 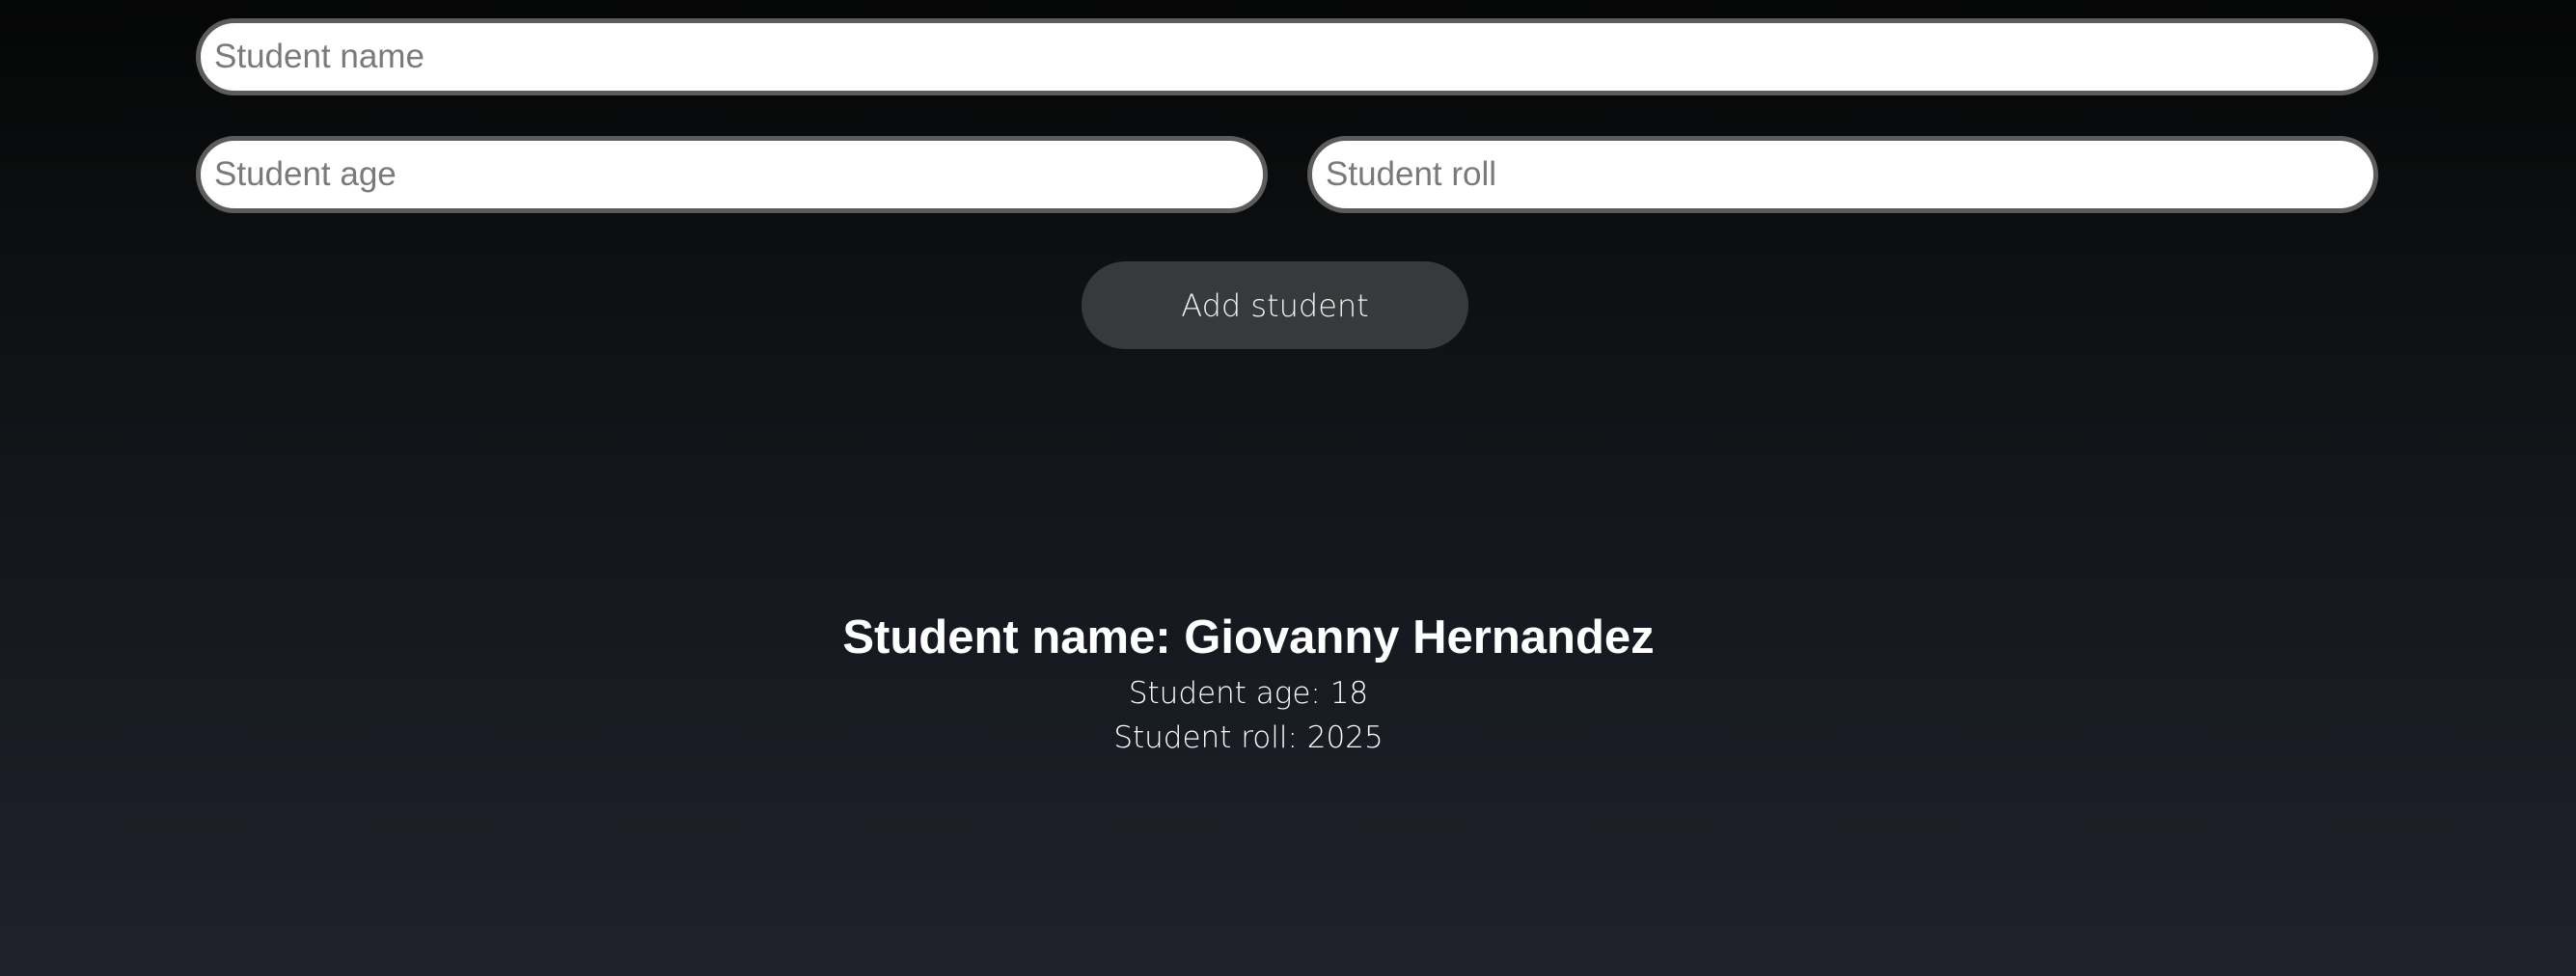 What do you see at coordinates (1843, 174) in the screenshot?
I see `student-roll-input` at bounding box center [1843, 174].